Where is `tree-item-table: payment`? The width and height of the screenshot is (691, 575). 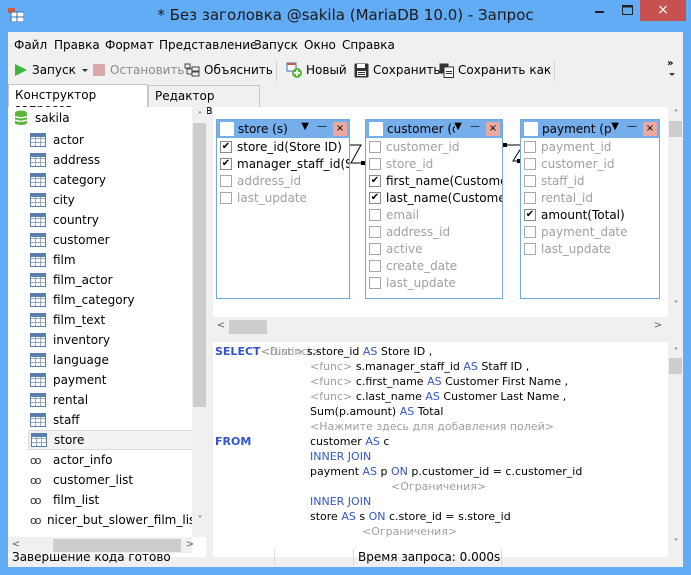 tree-item-table: payment is located at coordinates (114, 380).